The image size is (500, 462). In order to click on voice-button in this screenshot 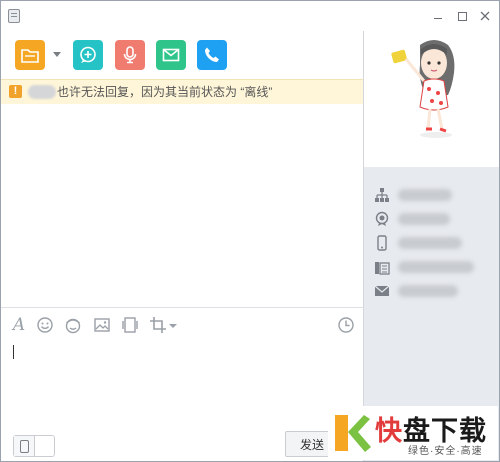, I will do `click(130, 55)`.